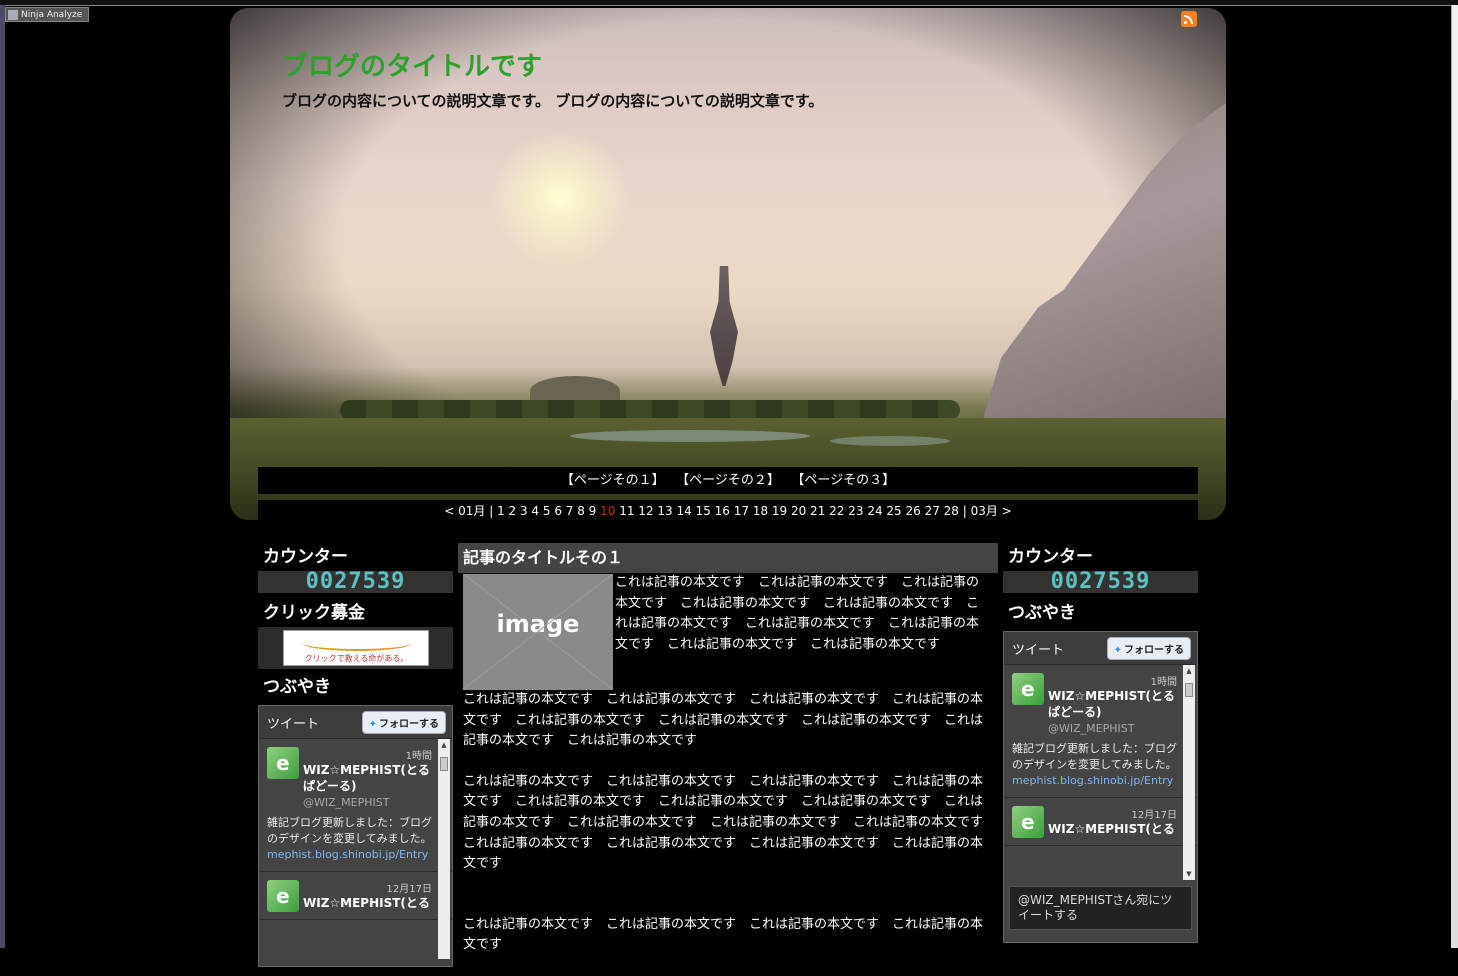 This screenshot has width=1458, height=976. I want to click on bokin-box: クリックで救える命がある。, so click(355, 648).